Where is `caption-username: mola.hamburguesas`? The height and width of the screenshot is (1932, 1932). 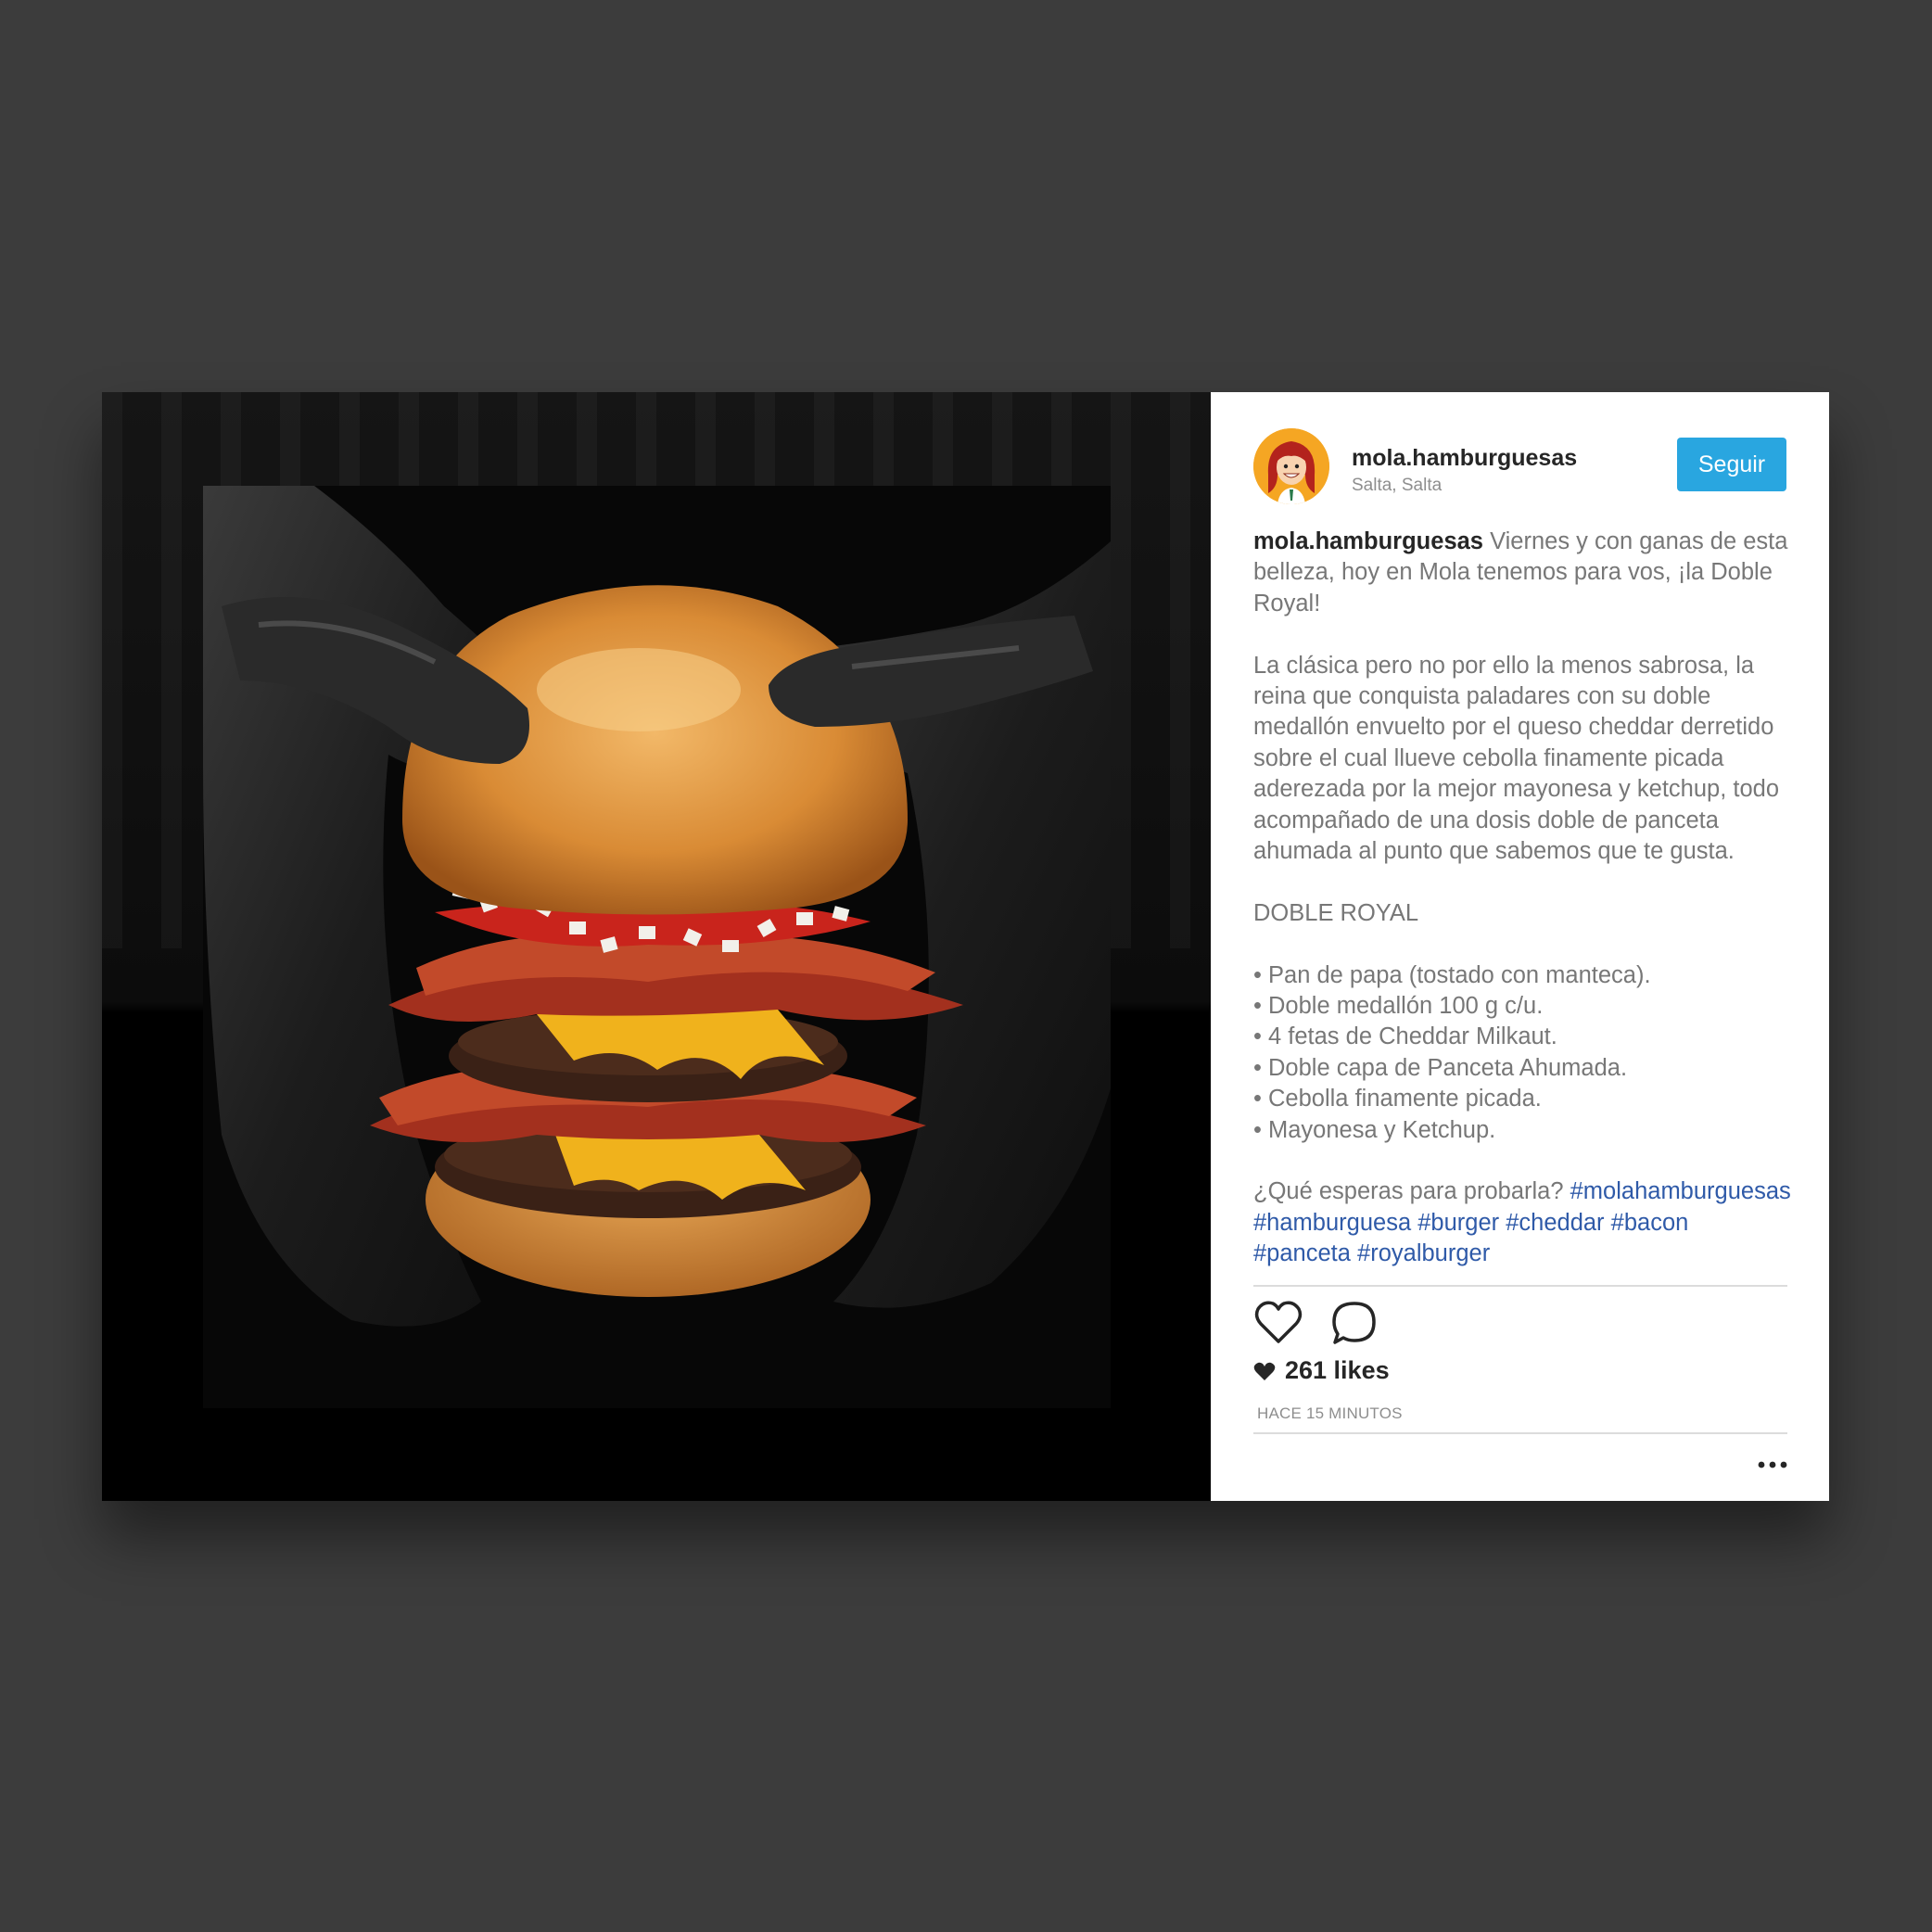
caption-username: mola.hamburguesas is located at coordinates (1368, 541).